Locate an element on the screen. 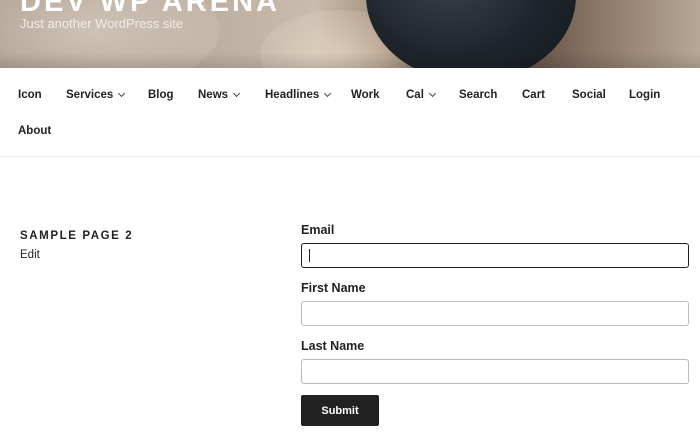  nav-item-work: Work is located at coordinates (365, 95).